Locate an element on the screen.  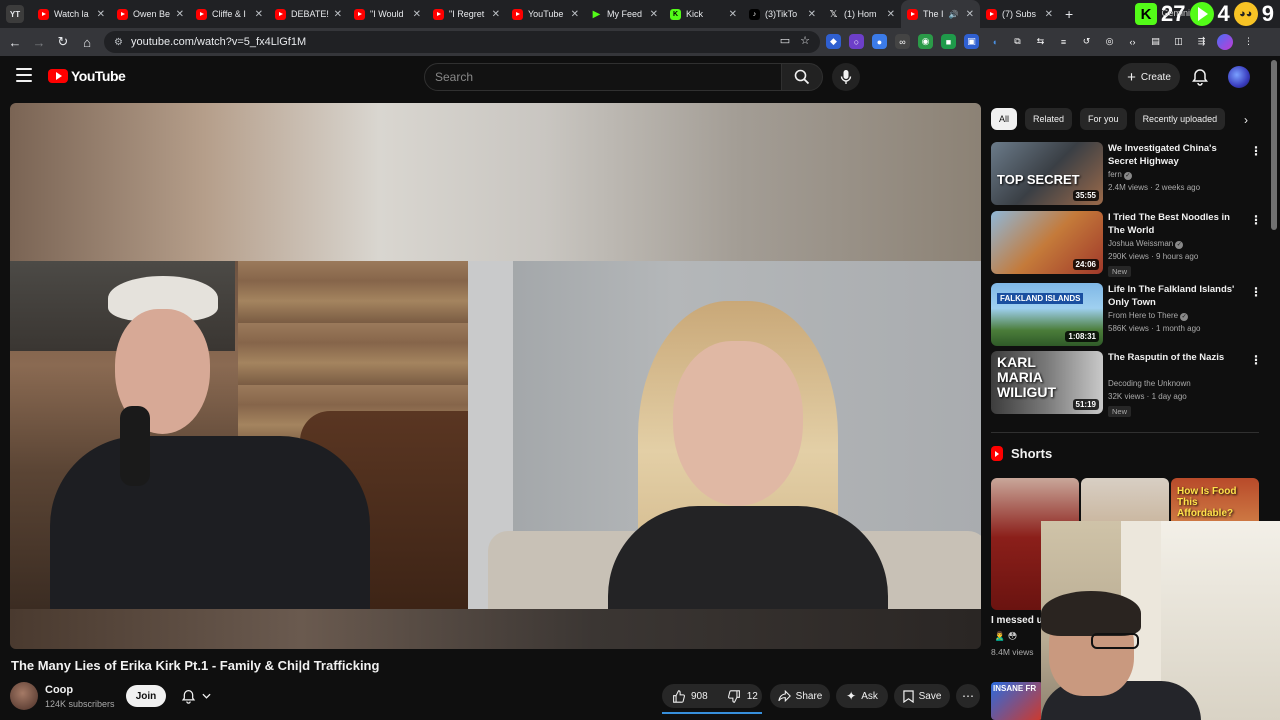
history-icon: ↺ is located at coordinates (1086, 41).